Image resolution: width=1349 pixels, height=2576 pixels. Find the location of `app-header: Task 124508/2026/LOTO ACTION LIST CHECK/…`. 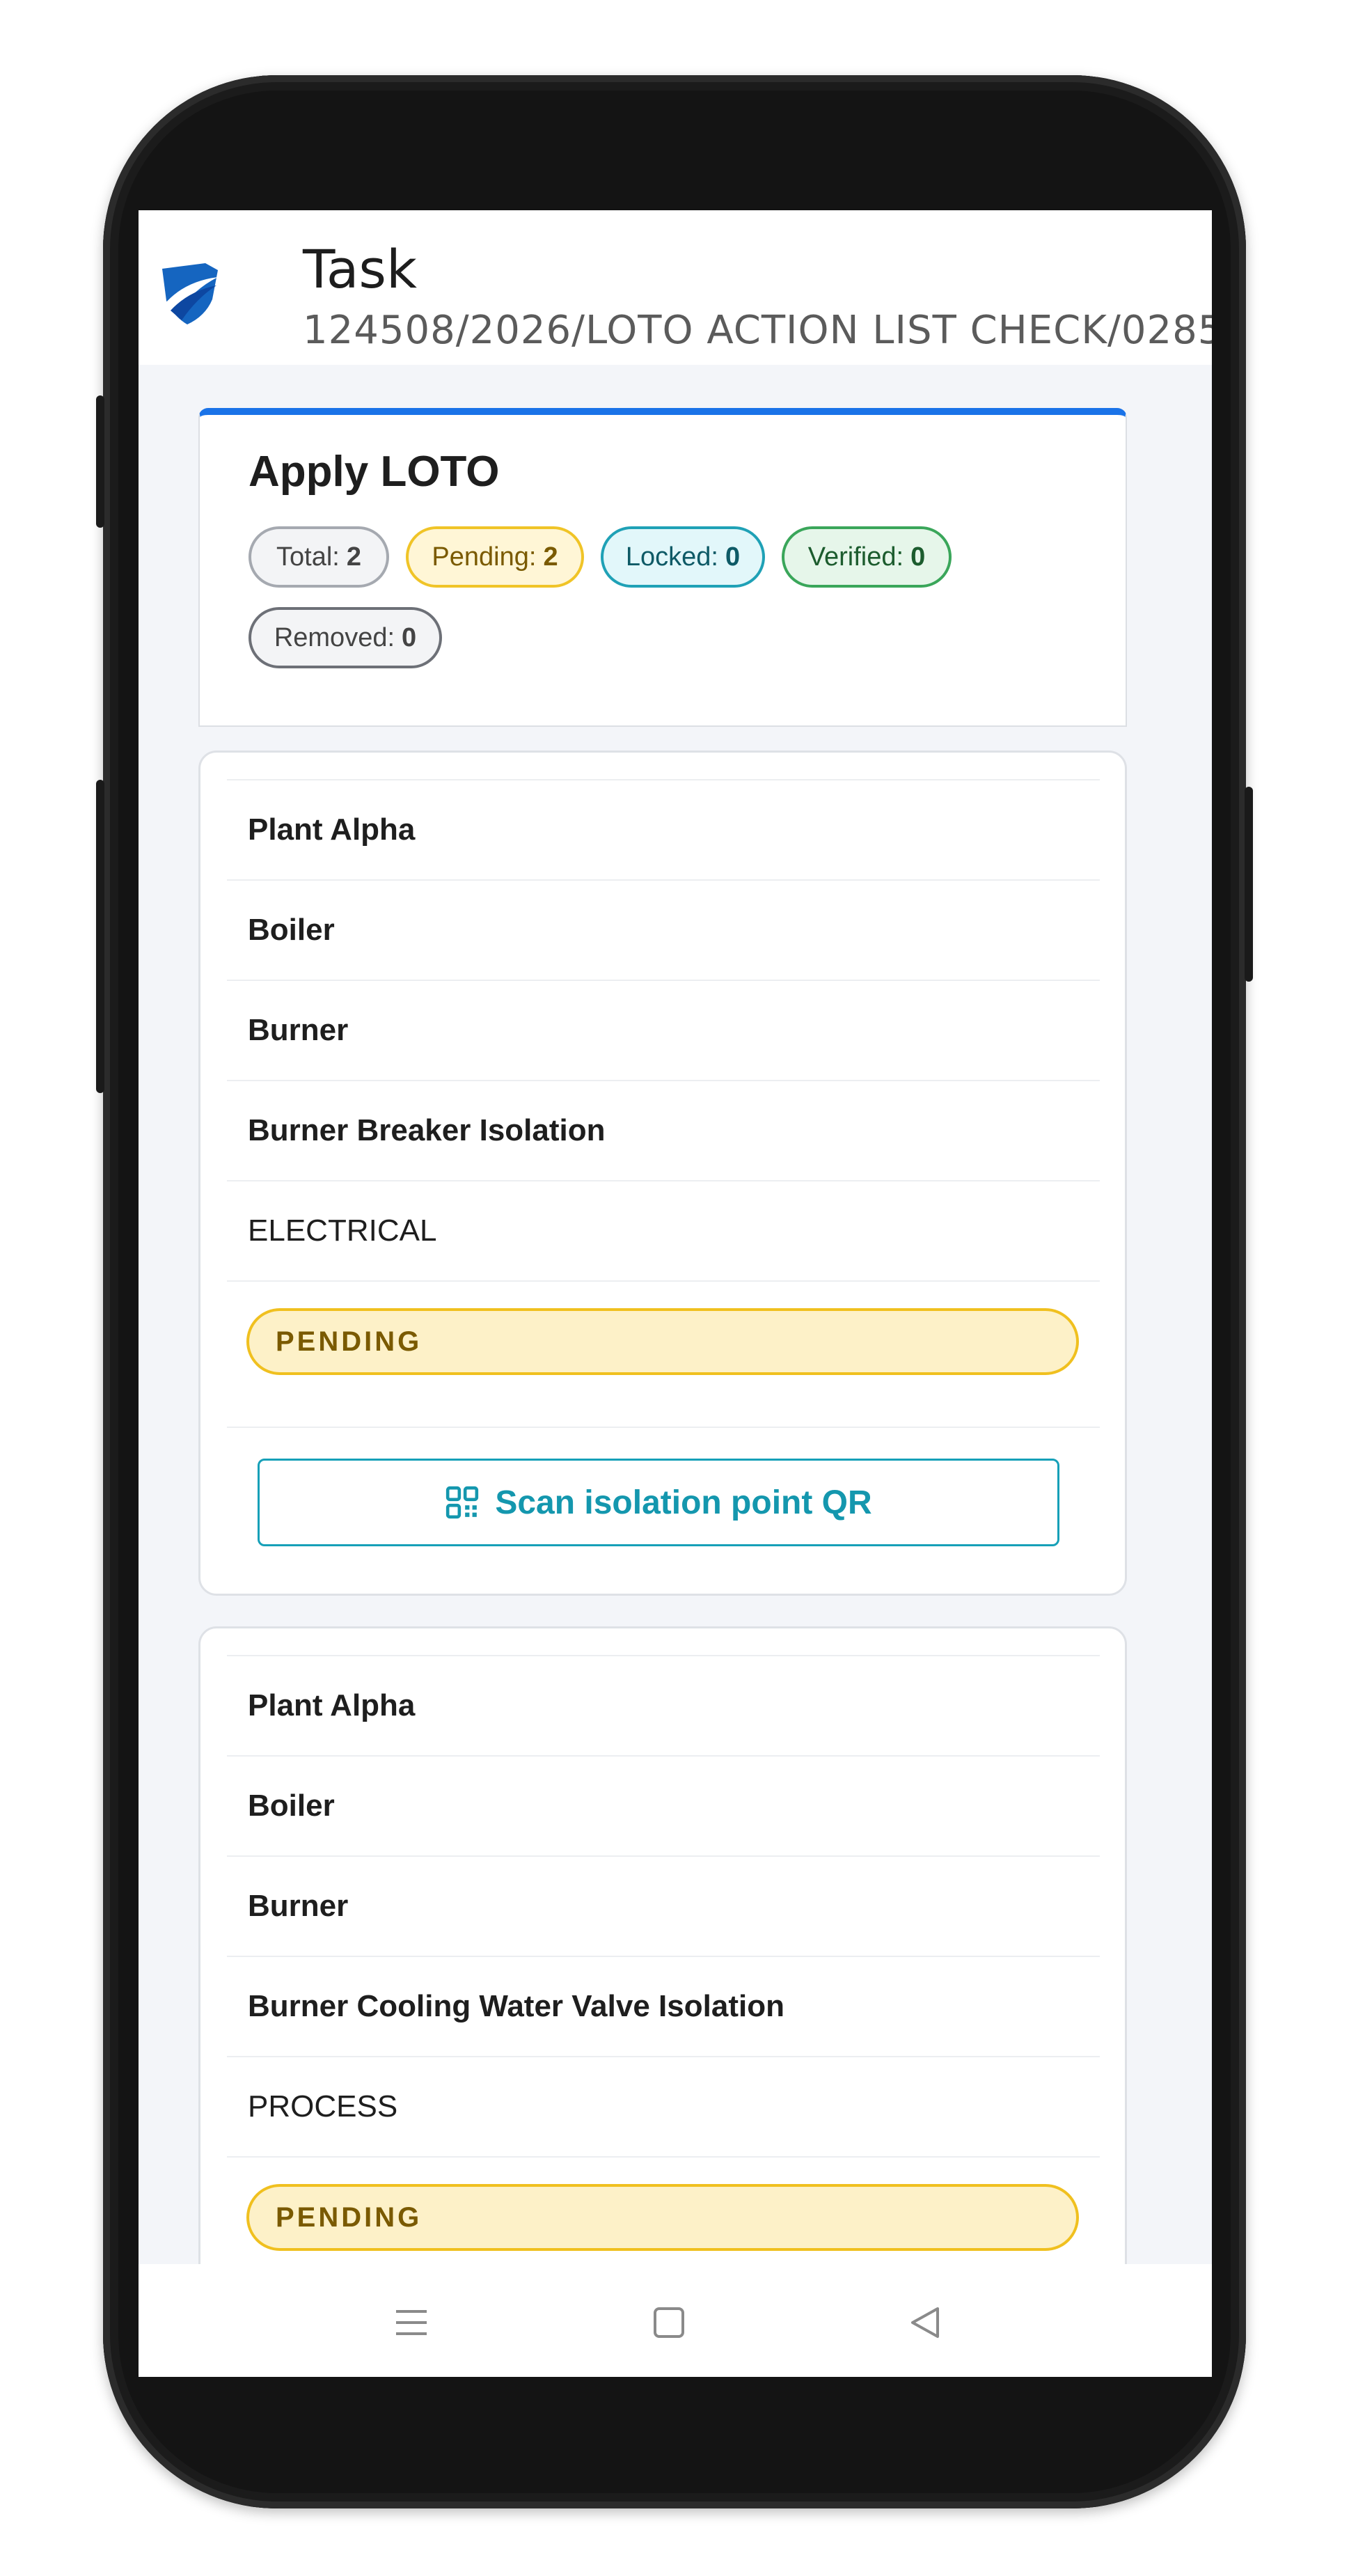

app-header: Task 124508/2026/LOTO ACTION LIST CHECK/… is located at coordinates (675, 287).